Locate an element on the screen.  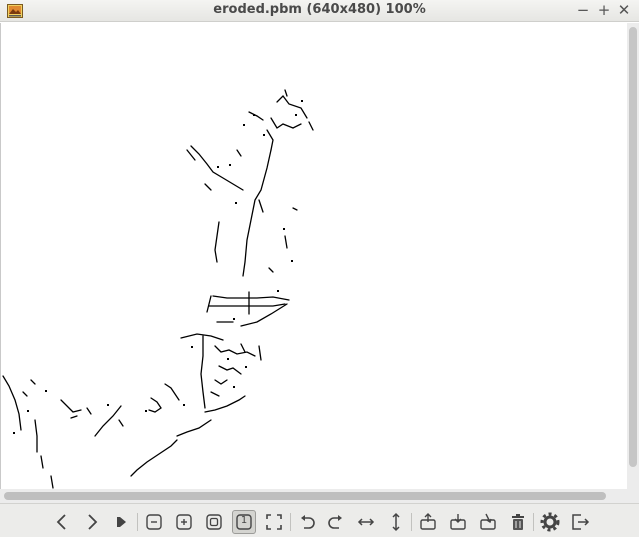
flip-horizontal-button is located at coordinates (366, 522).